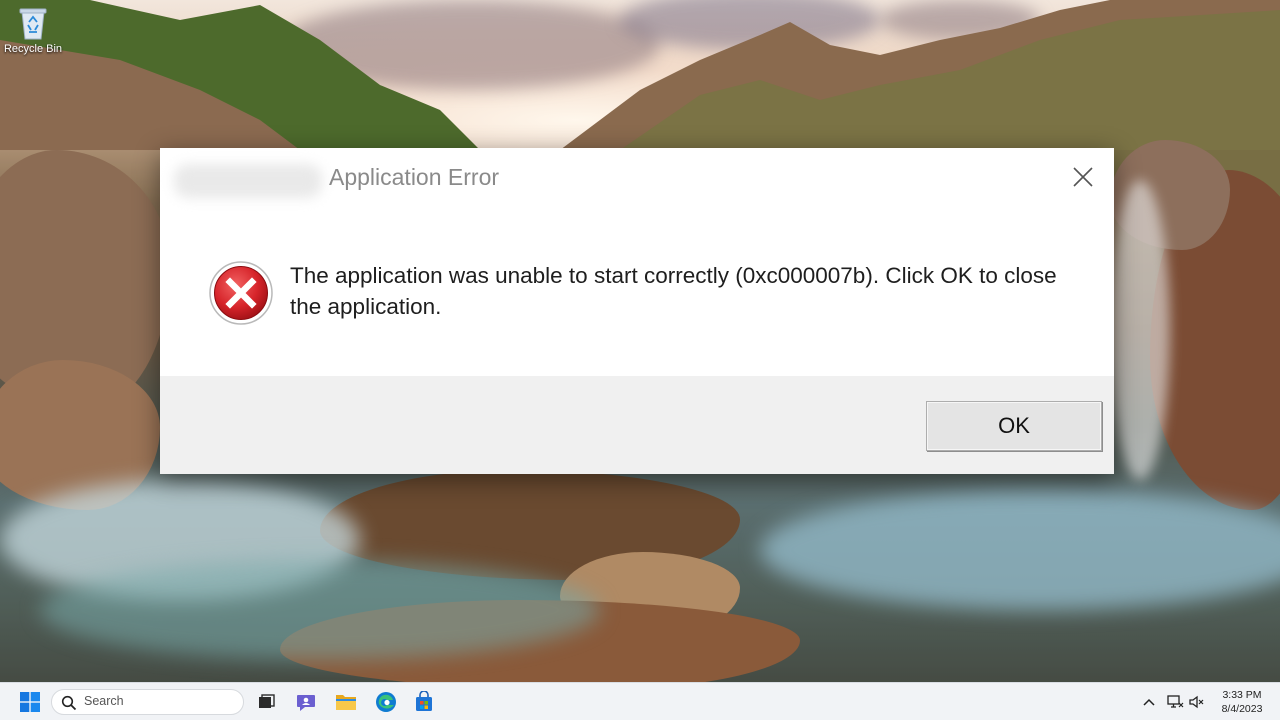 The image size is (1280, 720). I want to click on close-icon, so click(1083, 177).